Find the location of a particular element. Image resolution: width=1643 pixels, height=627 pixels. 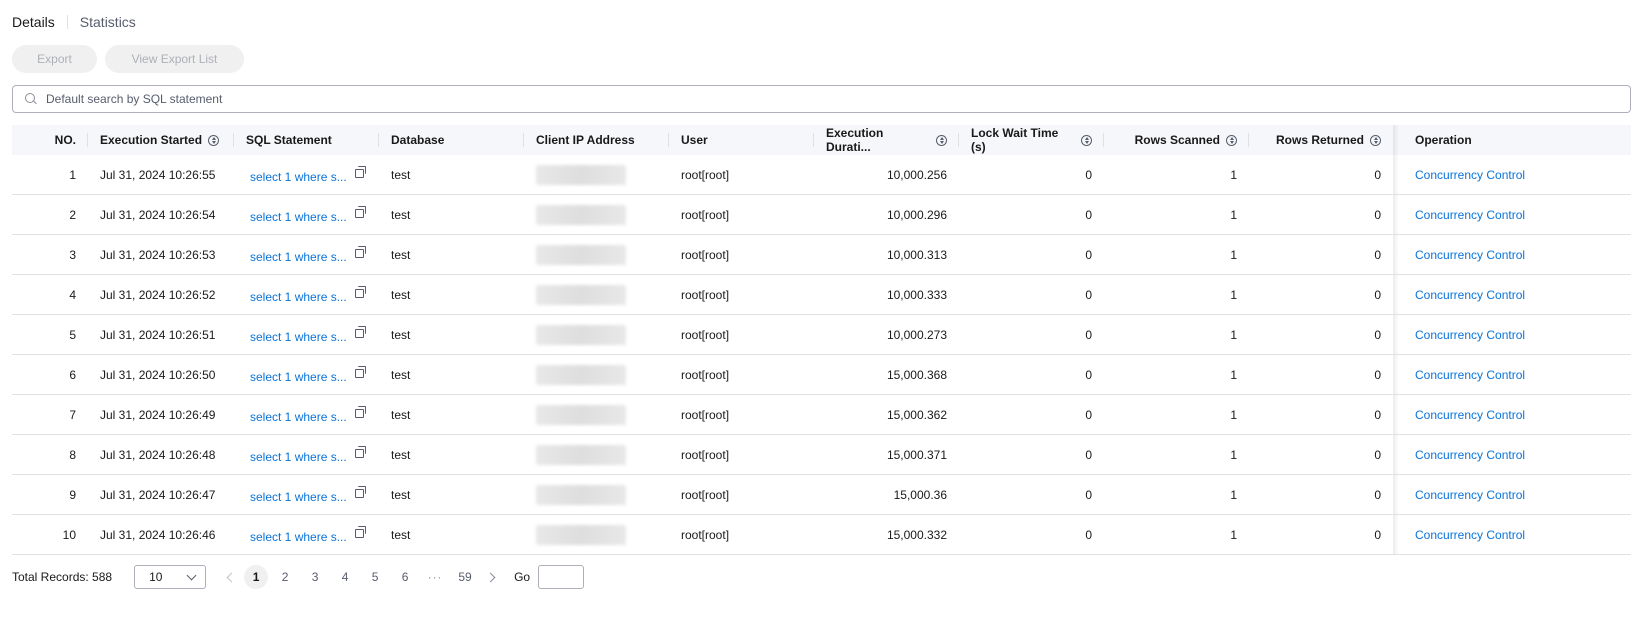

view-export-list-button: View Export List is located at coordinates (174, 59).